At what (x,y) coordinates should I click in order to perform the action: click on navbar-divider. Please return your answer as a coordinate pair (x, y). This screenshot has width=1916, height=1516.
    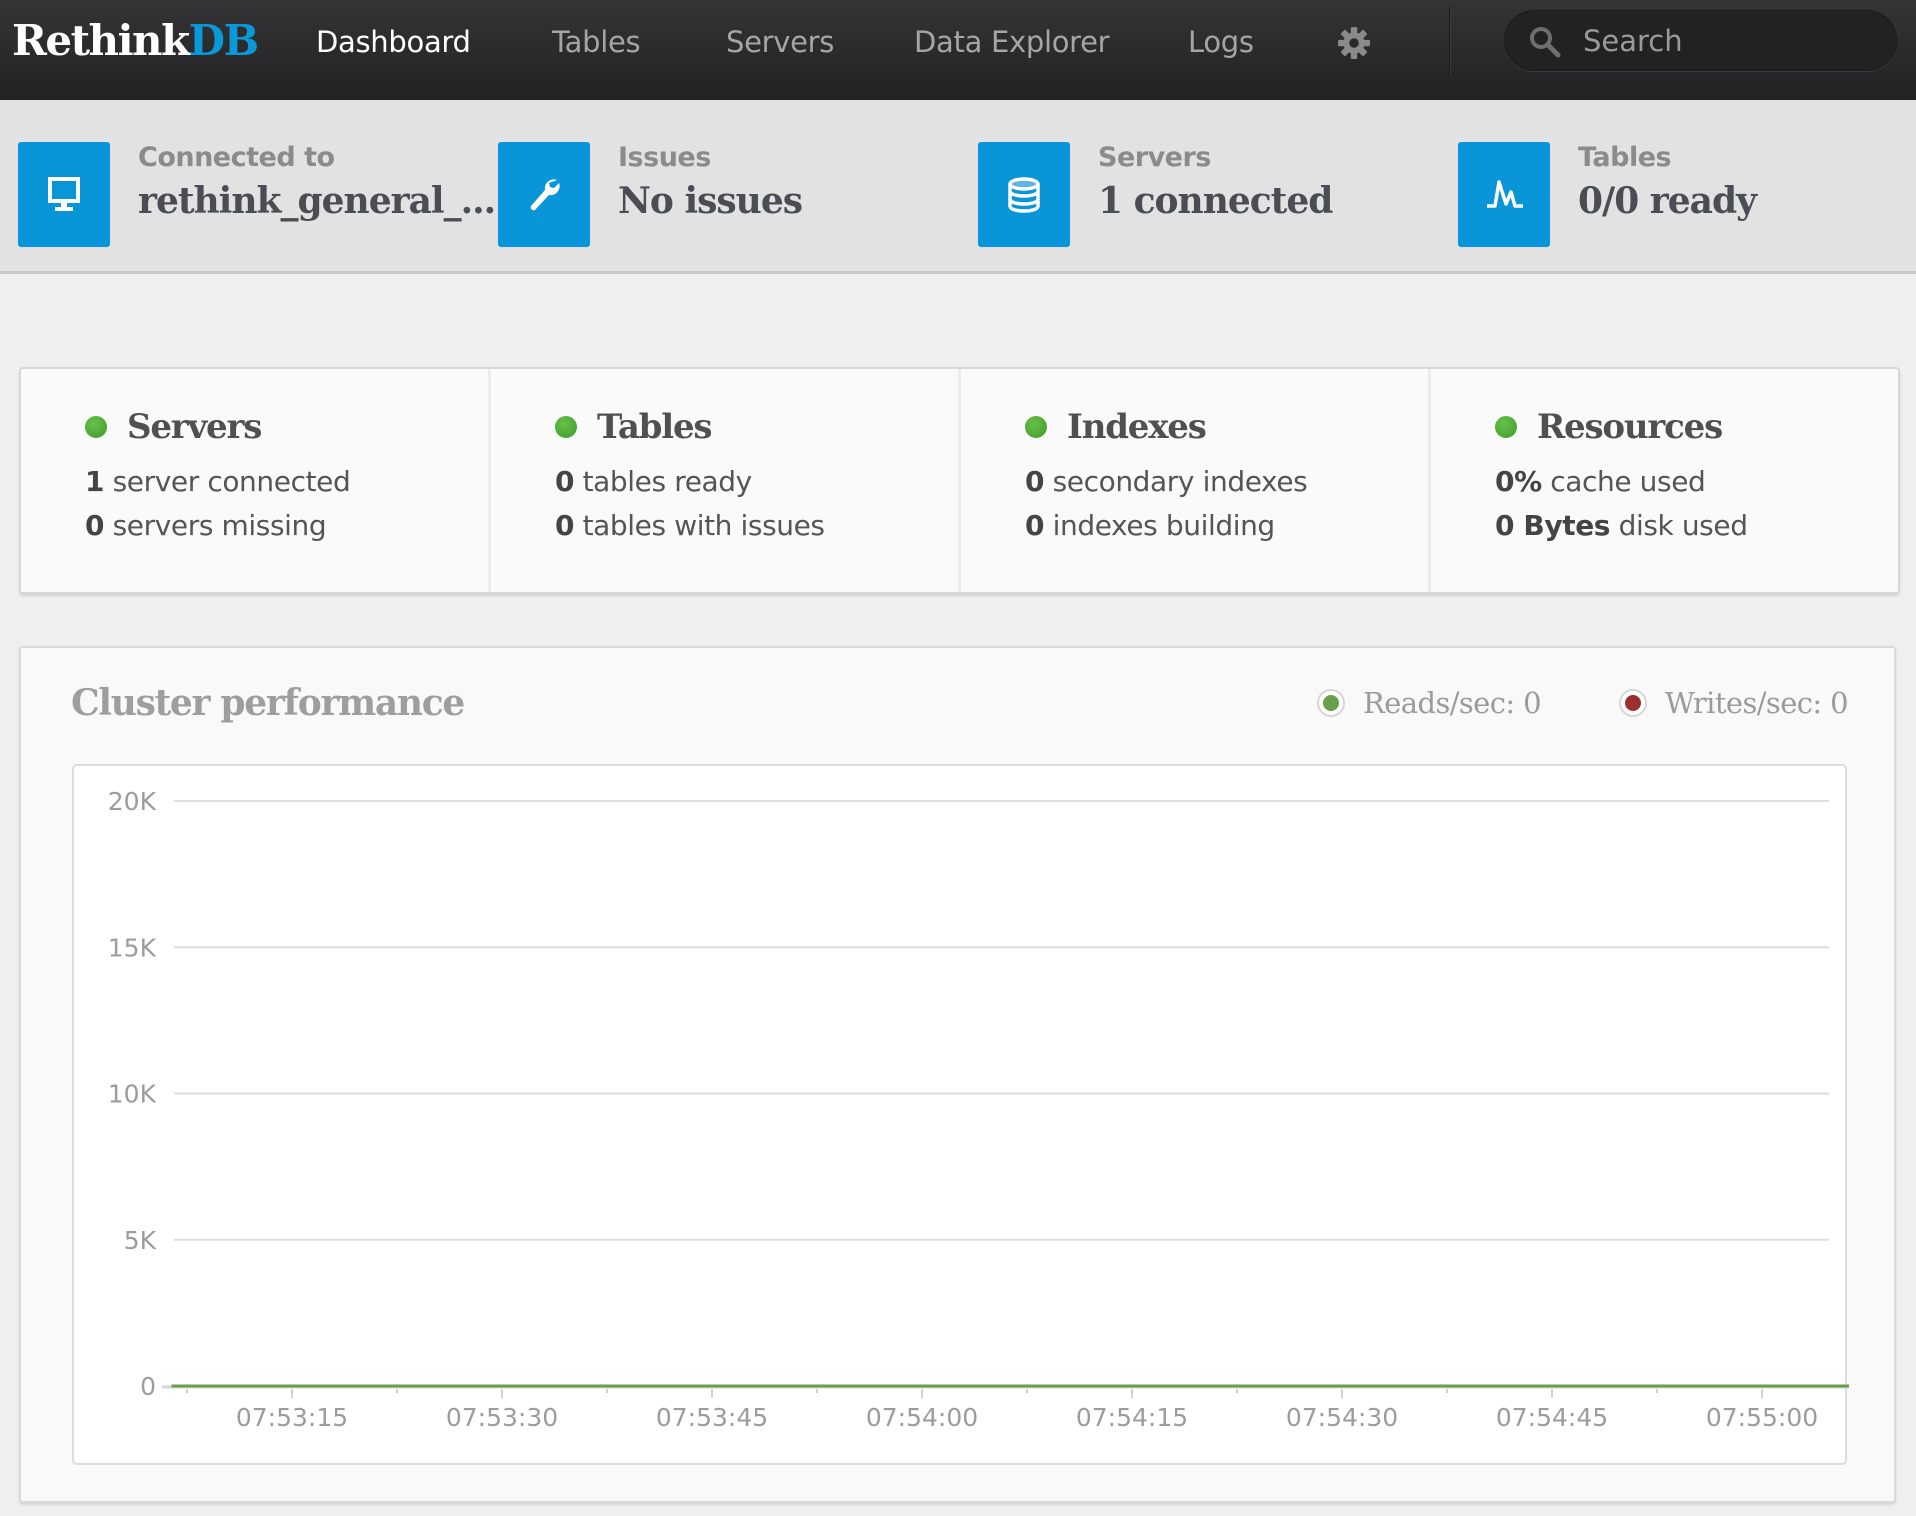
    Looking at the image, I should click on (1450, 41).